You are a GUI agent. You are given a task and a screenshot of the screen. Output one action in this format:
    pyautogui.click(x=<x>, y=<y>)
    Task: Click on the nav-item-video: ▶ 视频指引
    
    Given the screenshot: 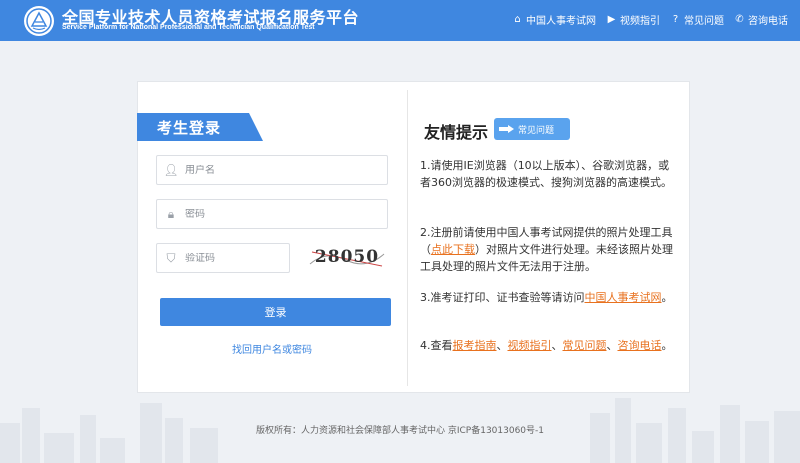 What is the action you would take?
    pyautogui.click(x=633, y=19)
    